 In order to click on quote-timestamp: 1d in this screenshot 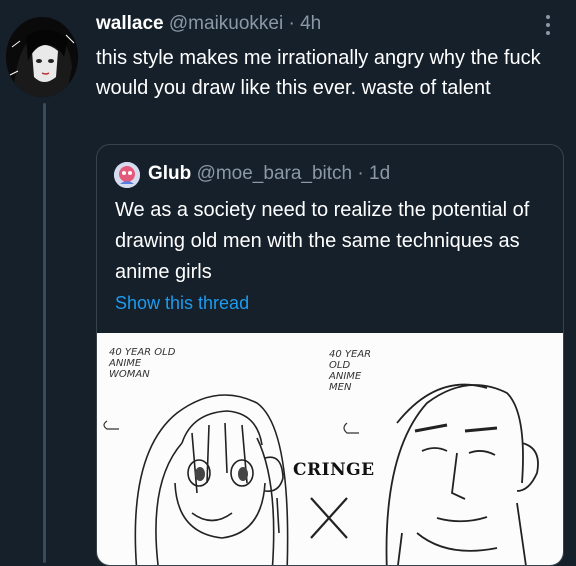, I will do `click(379, 173)`.